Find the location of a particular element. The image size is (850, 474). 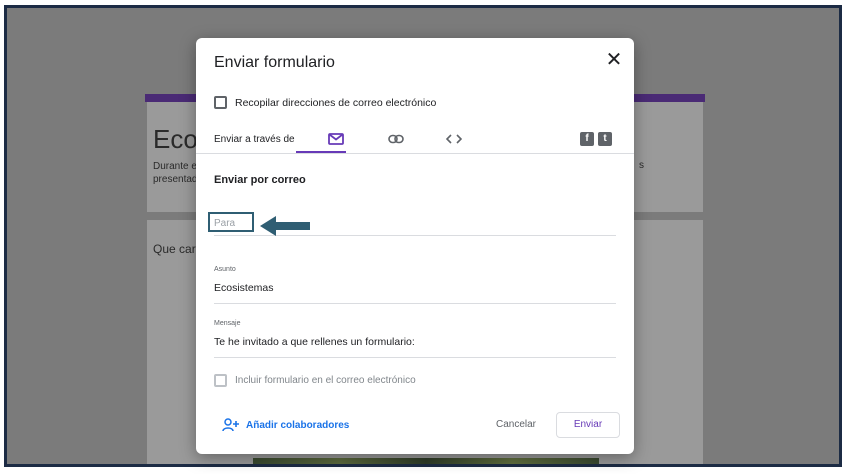

mail-icon is located at coordinates (336, 139).